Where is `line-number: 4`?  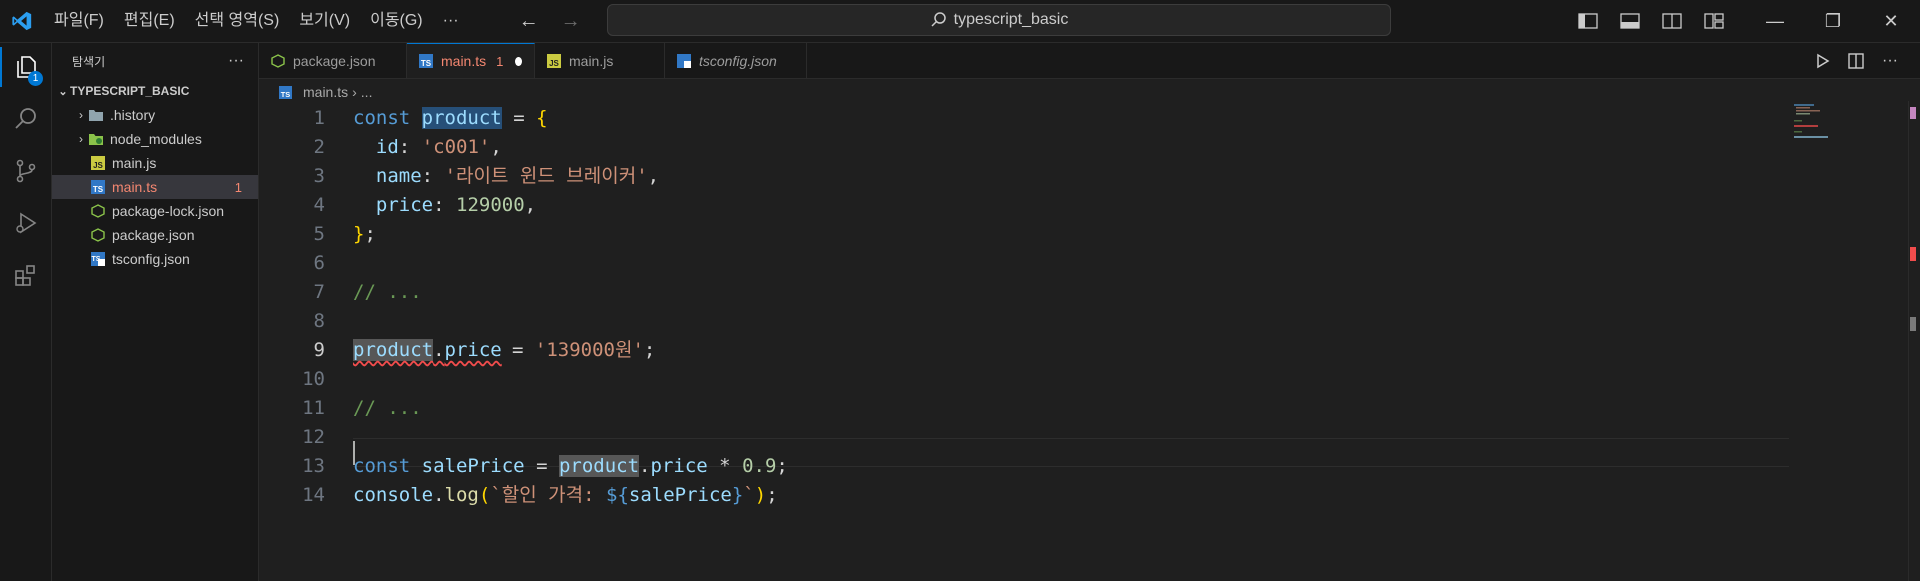
line-number: 4 is located at coordinates (319, 205).